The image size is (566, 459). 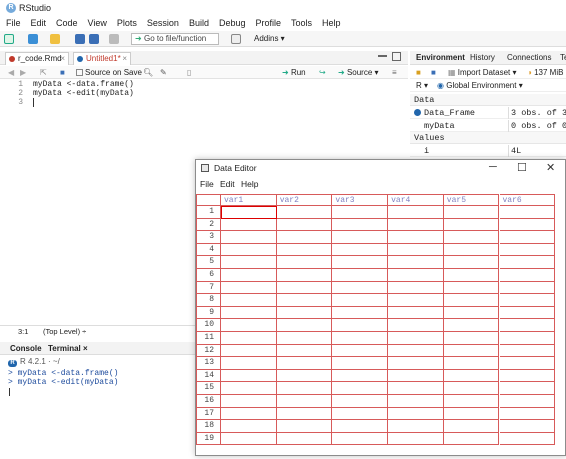 What do you see at coordinates (301, 23) in the screenshot?
I see `menu-tools: Tools` at bounding box center [301, 23].